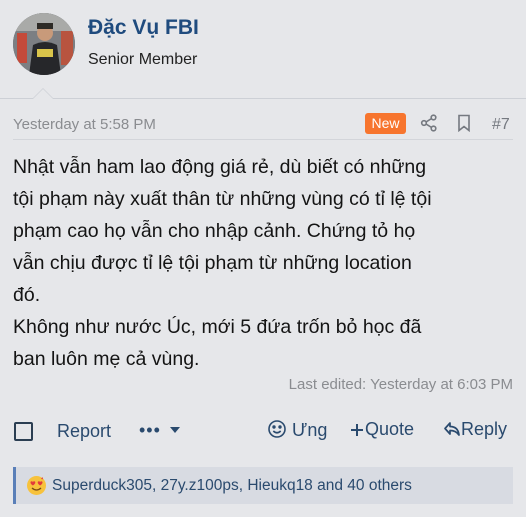 The image size is (526, 517). I want to click on share-icon, so click(430, 124).